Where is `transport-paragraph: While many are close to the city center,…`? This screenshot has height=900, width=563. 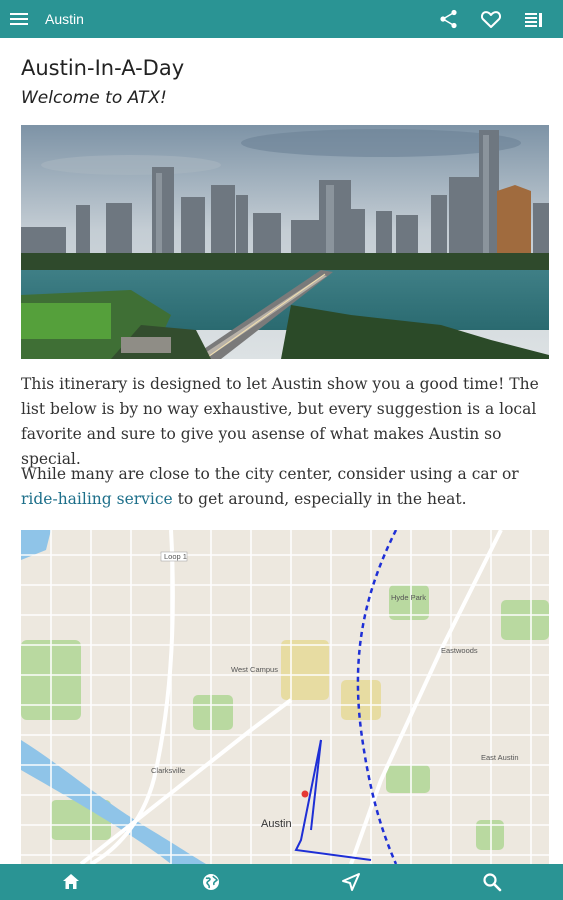 transport-paragraph: While many are close to the city center,… is located at coordinates (283, 487).